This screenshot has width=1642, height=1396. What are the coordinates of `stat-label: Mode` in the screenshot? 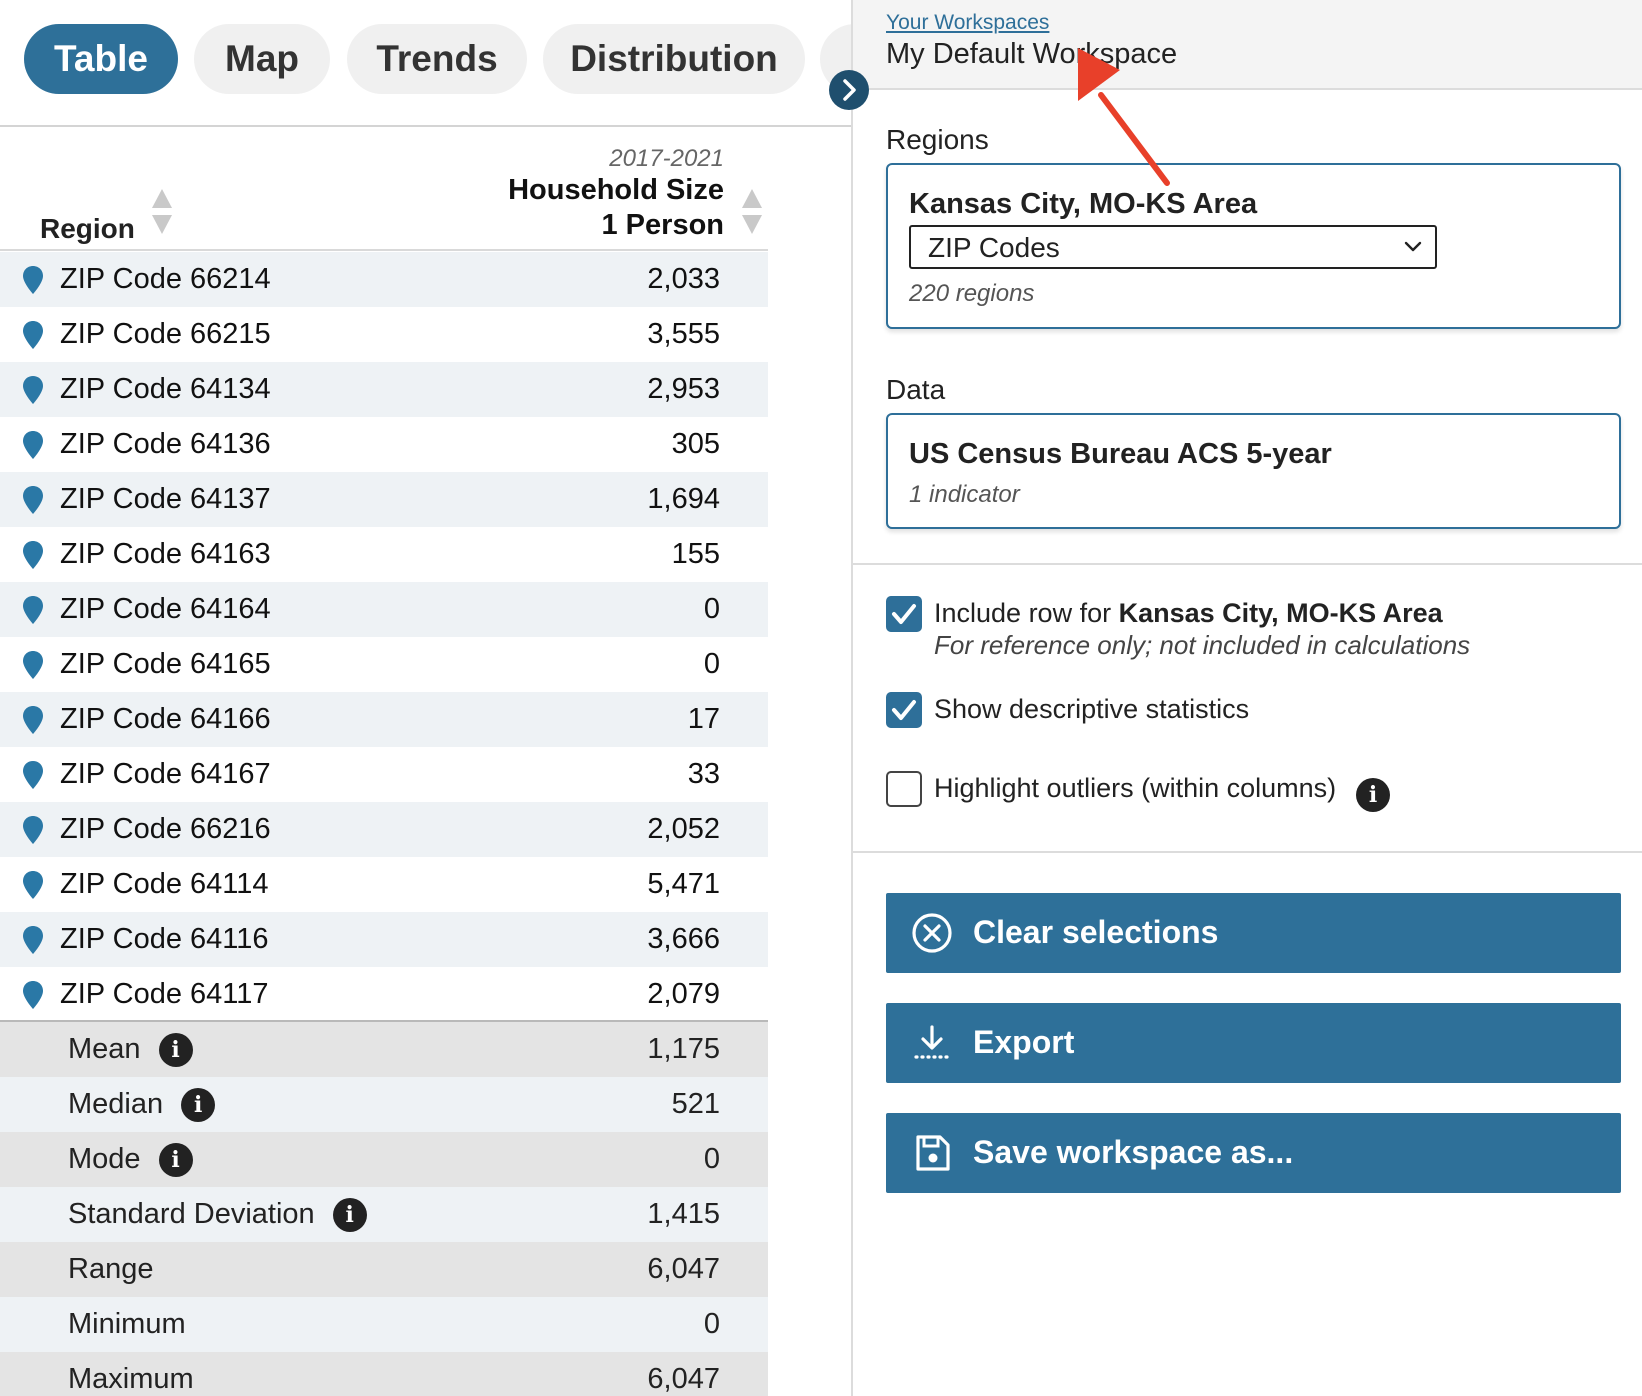 It's located at (104, 1159).